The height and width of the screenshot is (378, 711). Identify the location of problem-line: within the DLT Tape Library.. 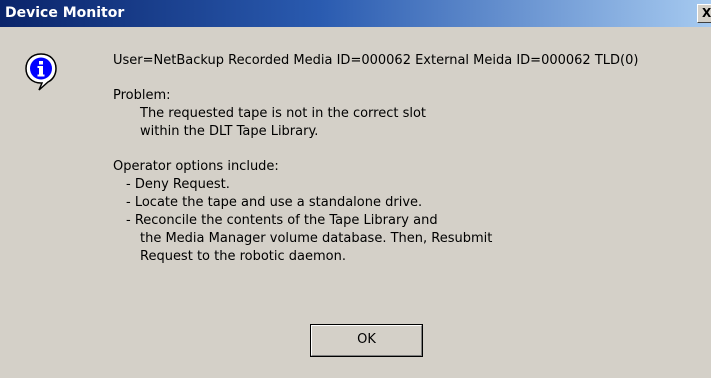
(229, 131).